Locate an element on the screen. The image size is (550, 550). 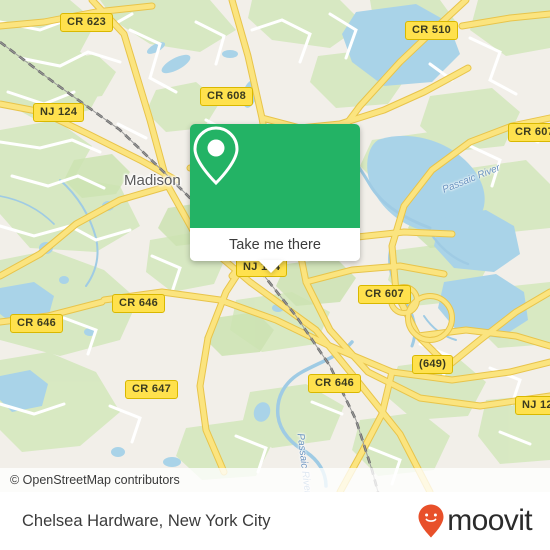
map-attribution: © OpenStreetMap contributors is located at coordinates (275, 480).